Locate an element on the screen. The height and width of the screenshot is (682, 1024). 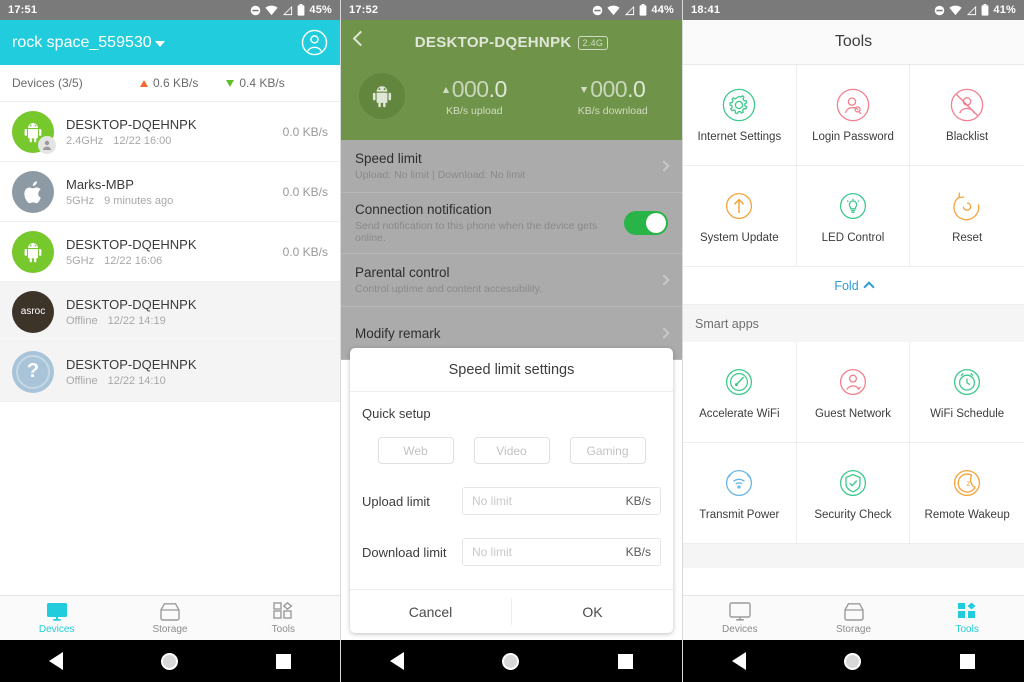
tool-label: Login Password is located at coordinates (853, 136).